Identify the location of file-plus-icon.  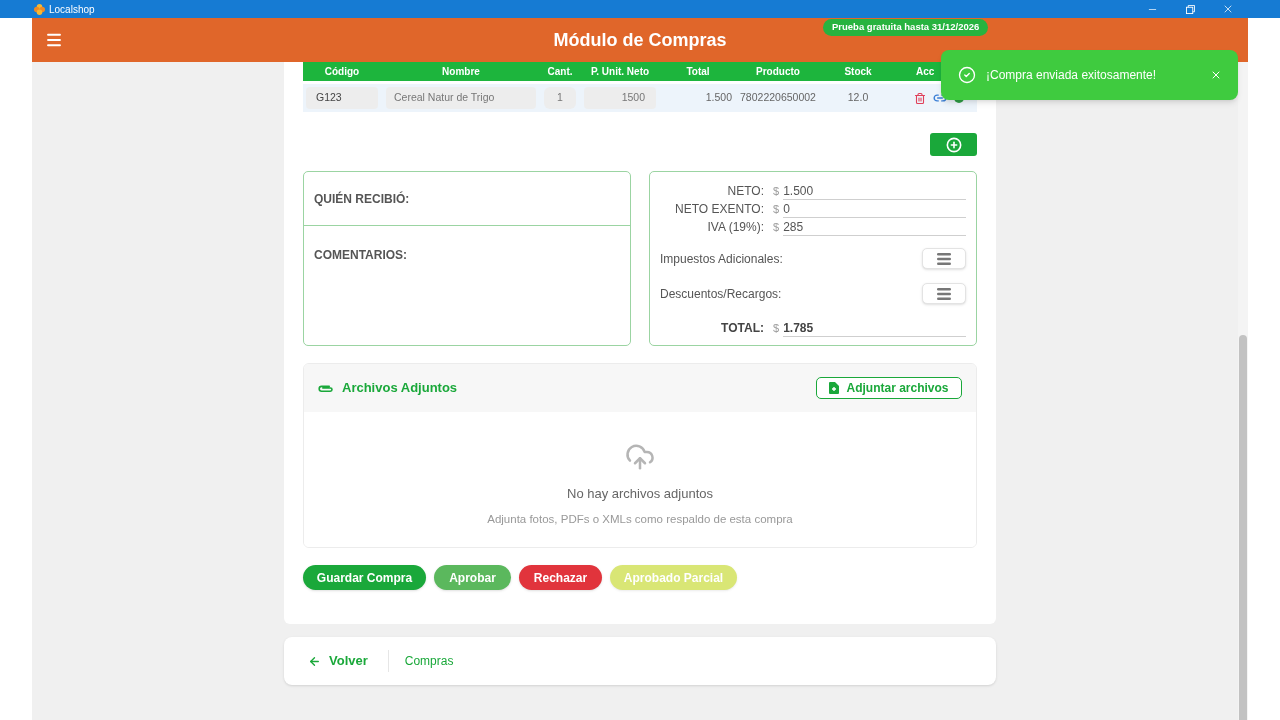
(834, 388).